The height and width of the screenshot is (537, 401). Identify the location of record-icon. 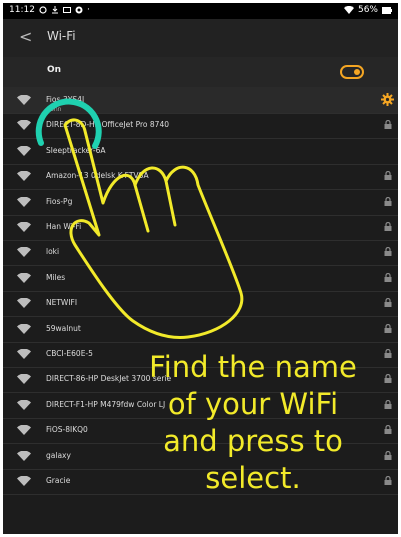
(79, 10).